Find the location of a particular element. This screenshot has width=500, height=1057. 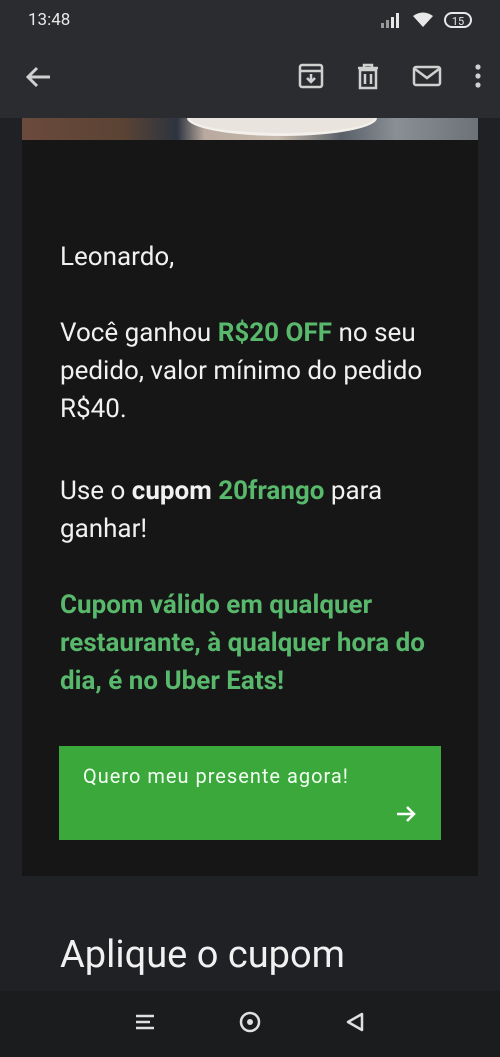

coupon-word: cupom is located at coordinates (171, 491).